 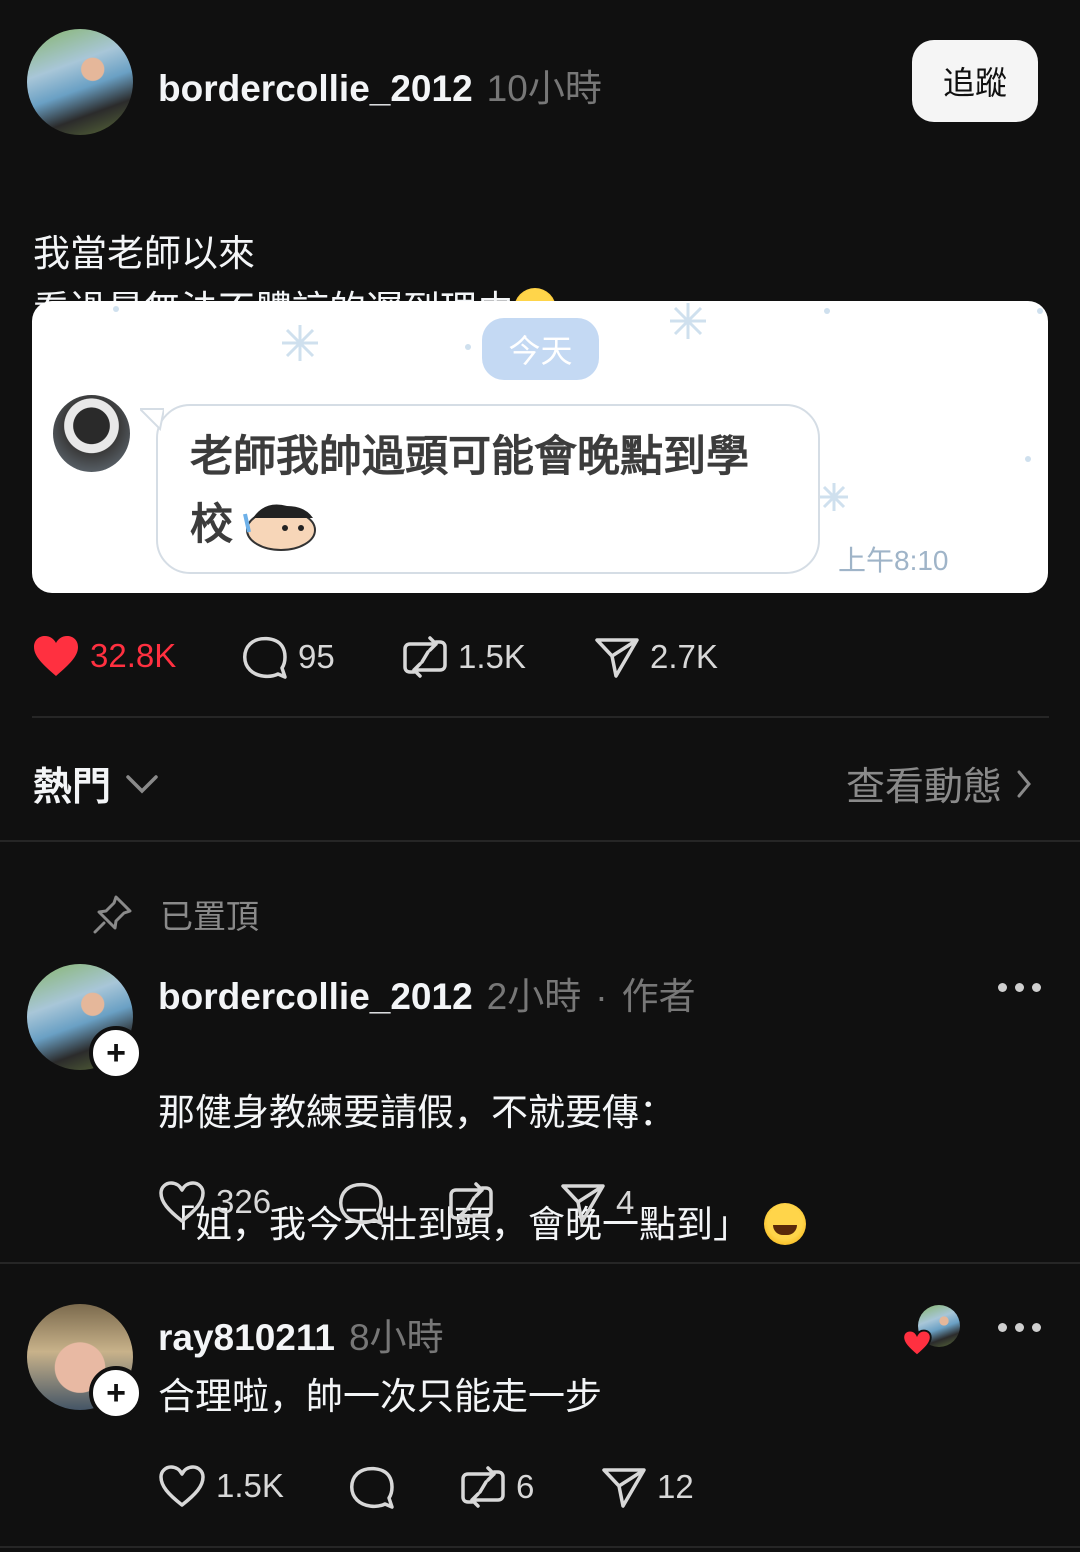 What do you see at coordinates (91, 433) in the screenshot?
I see `chat-sender-avatar` at bounding box center [91, 433].